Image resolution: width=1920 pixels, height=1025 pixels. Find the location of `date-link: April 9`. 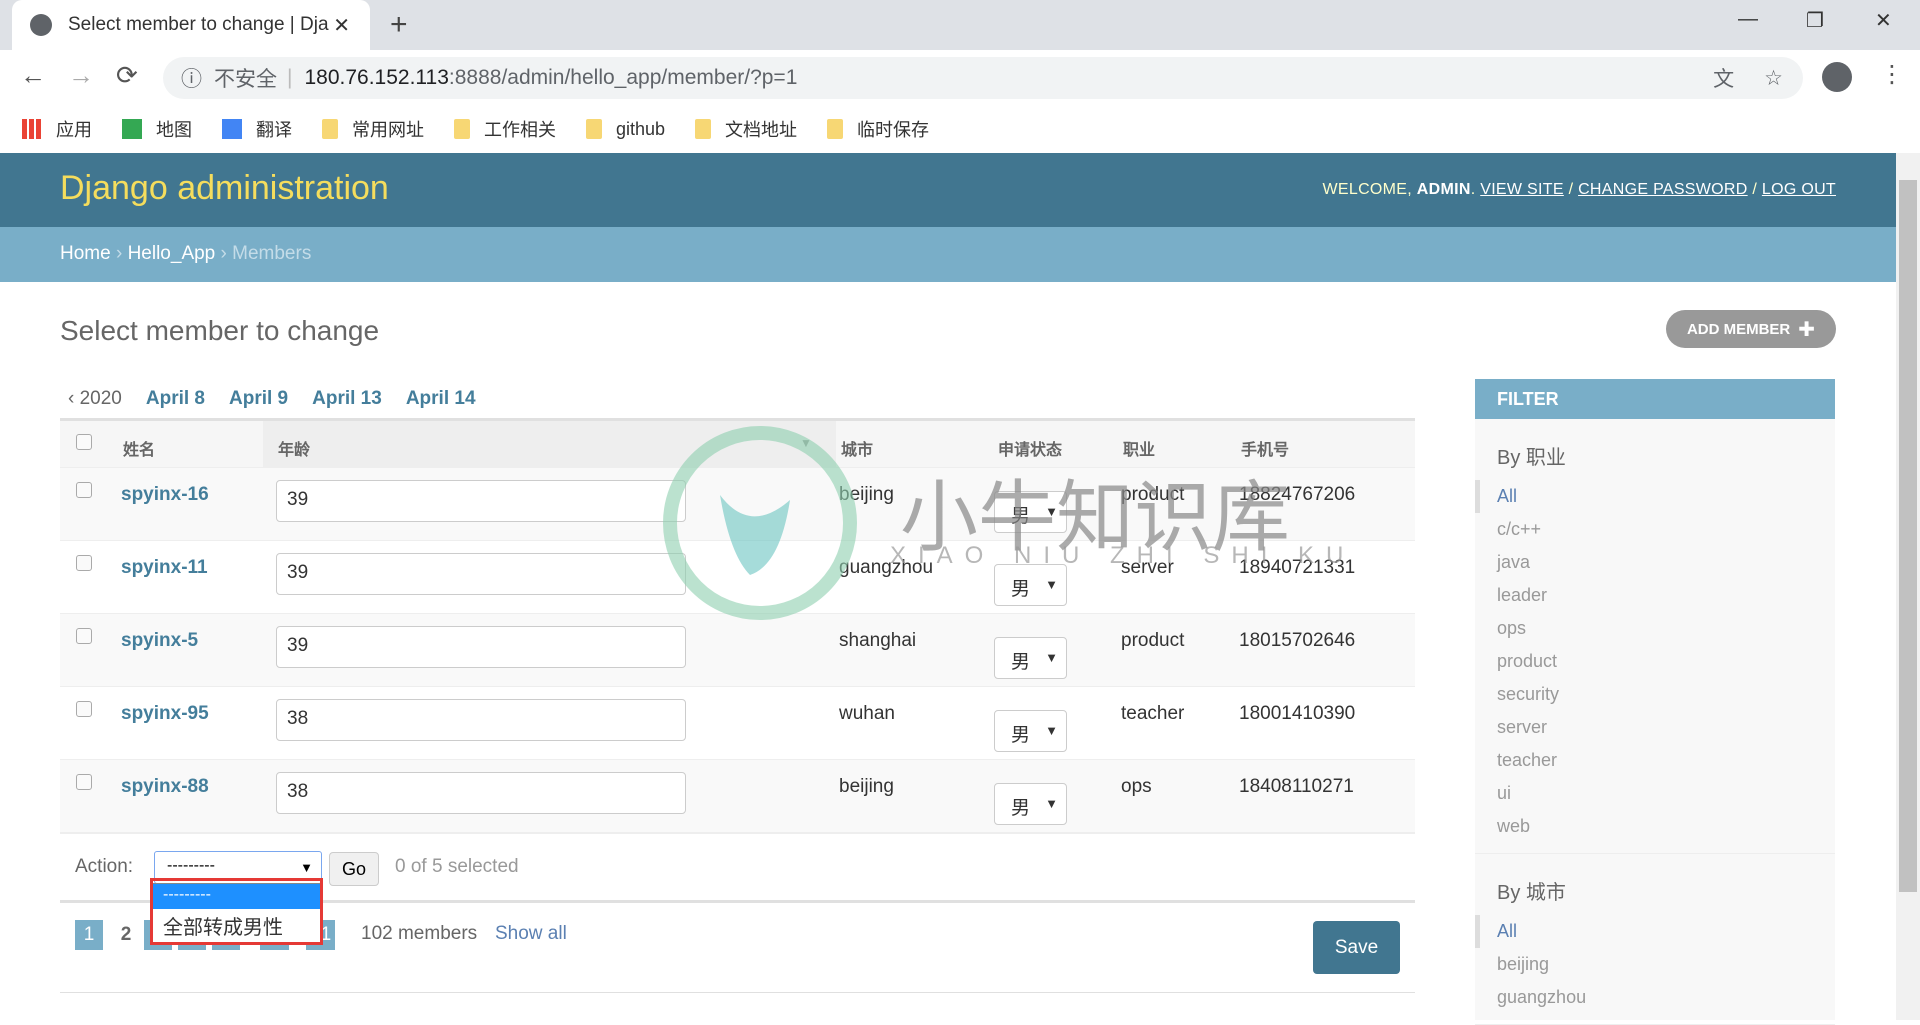

date-link: April 9 is located at coordinates (258, 399).